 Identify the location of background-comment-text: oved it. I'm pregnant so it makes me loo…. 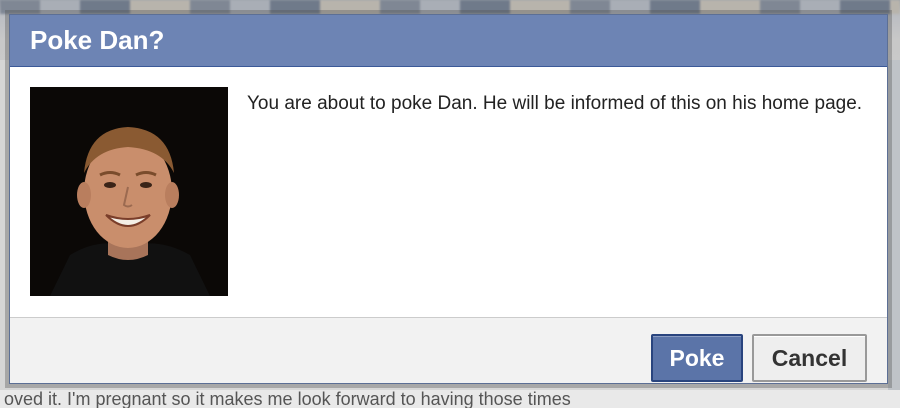
(450, 399).